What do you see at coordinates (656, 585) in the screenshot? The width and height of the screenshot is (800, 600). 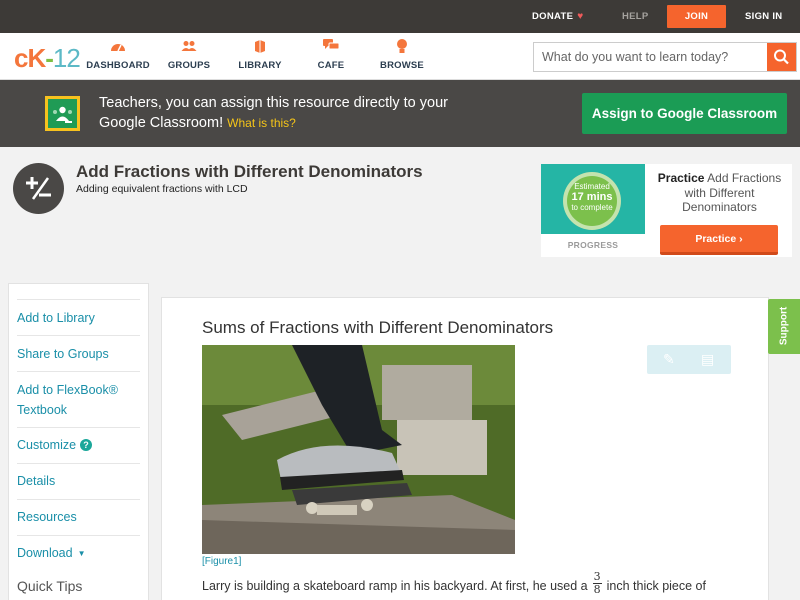 I see `body-text-end: inch thick piece of` at bounding box center [656, 585].